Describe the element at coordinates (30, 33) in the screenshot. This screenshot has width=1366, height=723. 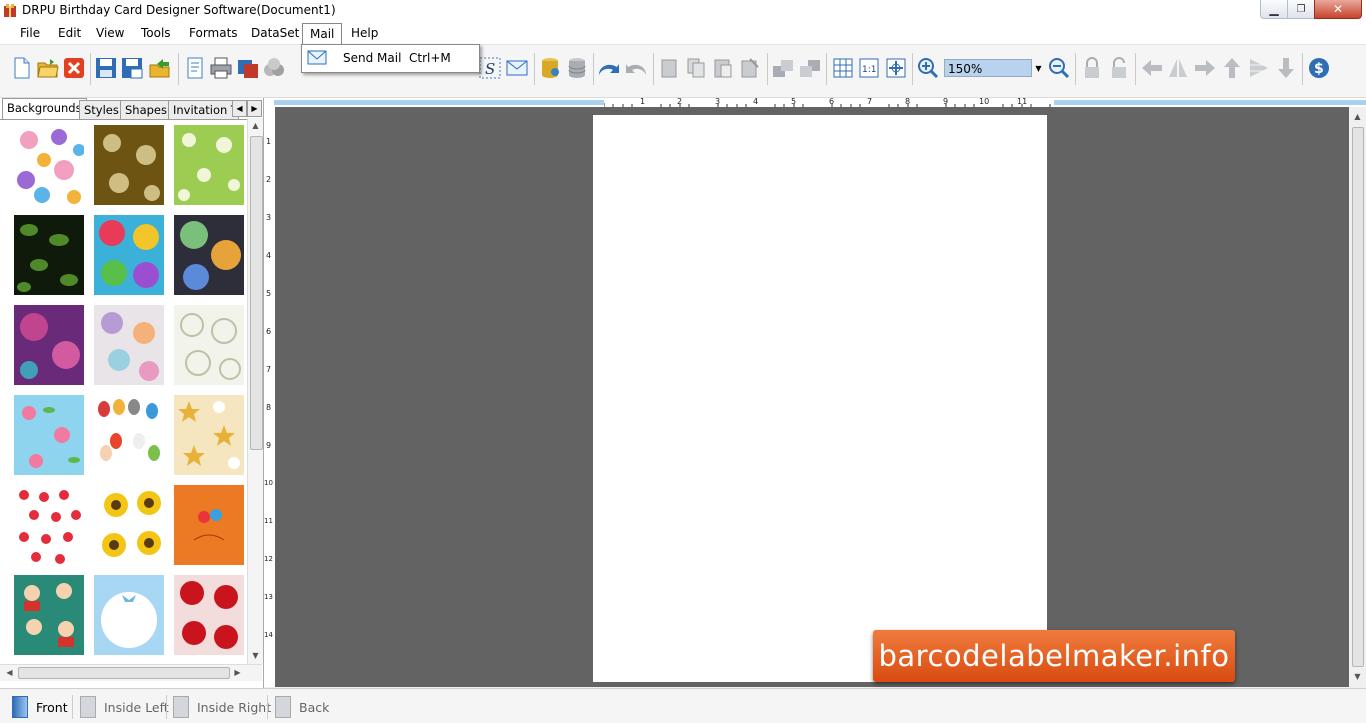
I see `menu-file: File` at that location.